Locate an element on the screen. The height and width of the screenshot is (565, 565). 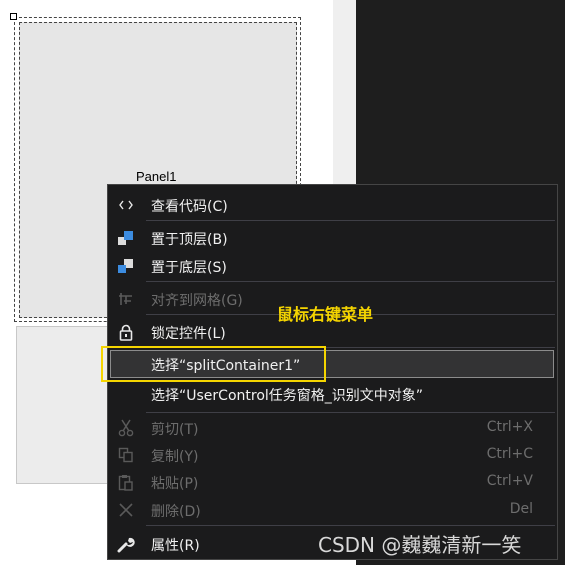
menu-item-label: 剪切(T) is located at coordinates (175, 430).